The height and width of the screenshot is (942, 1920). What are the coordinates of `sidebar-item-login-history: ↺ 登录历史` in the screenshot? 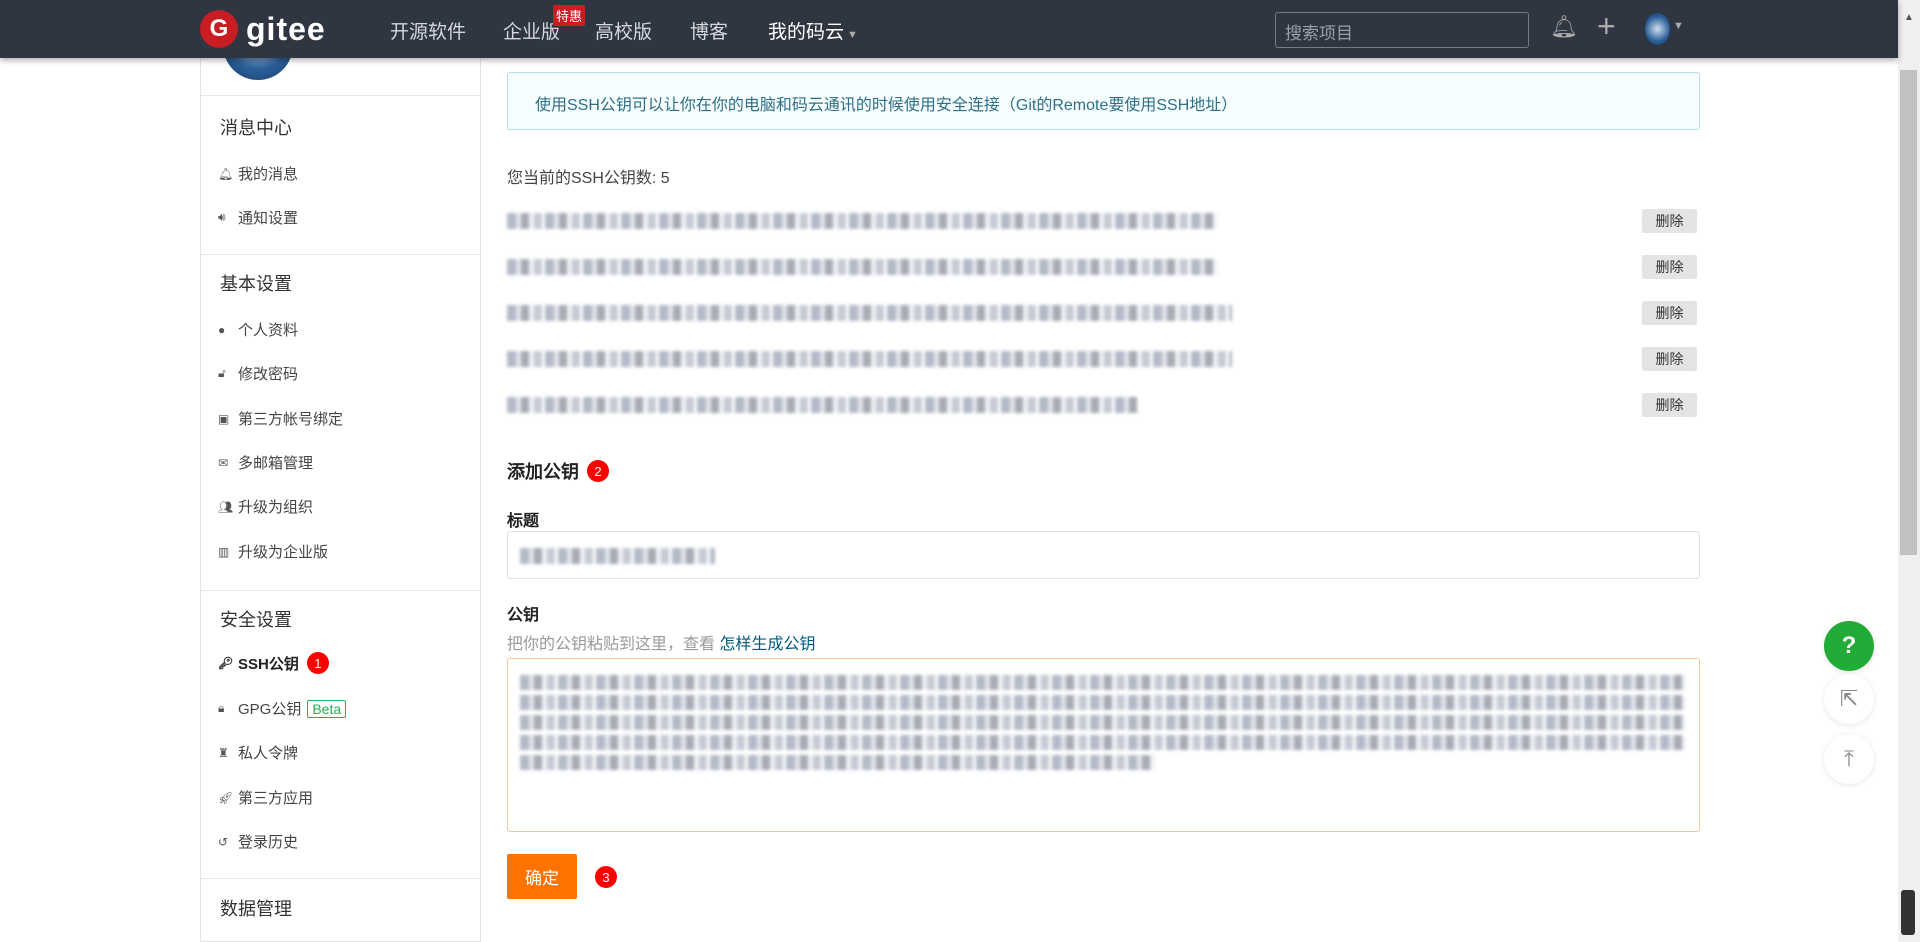 It's located at (258, 841).